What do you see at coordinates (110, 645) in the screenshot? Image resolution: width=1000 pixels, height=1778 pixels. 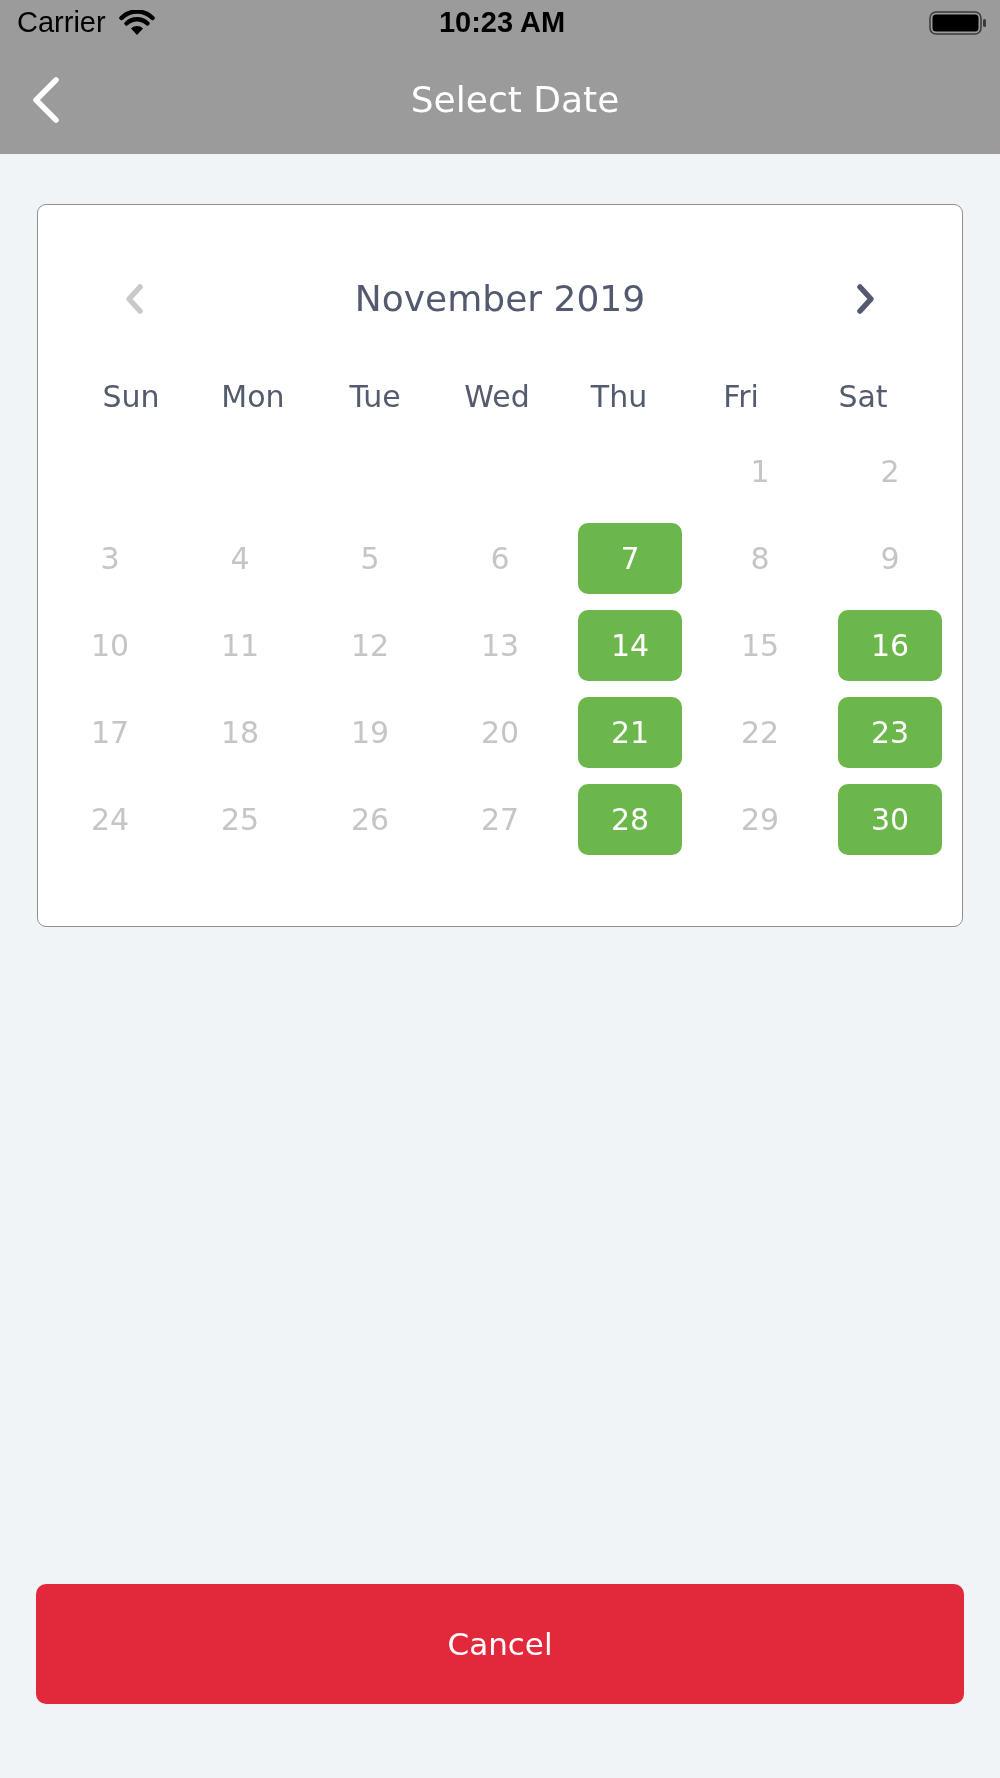 I see `calendar-day: 10` at bounding box center [110, 645].